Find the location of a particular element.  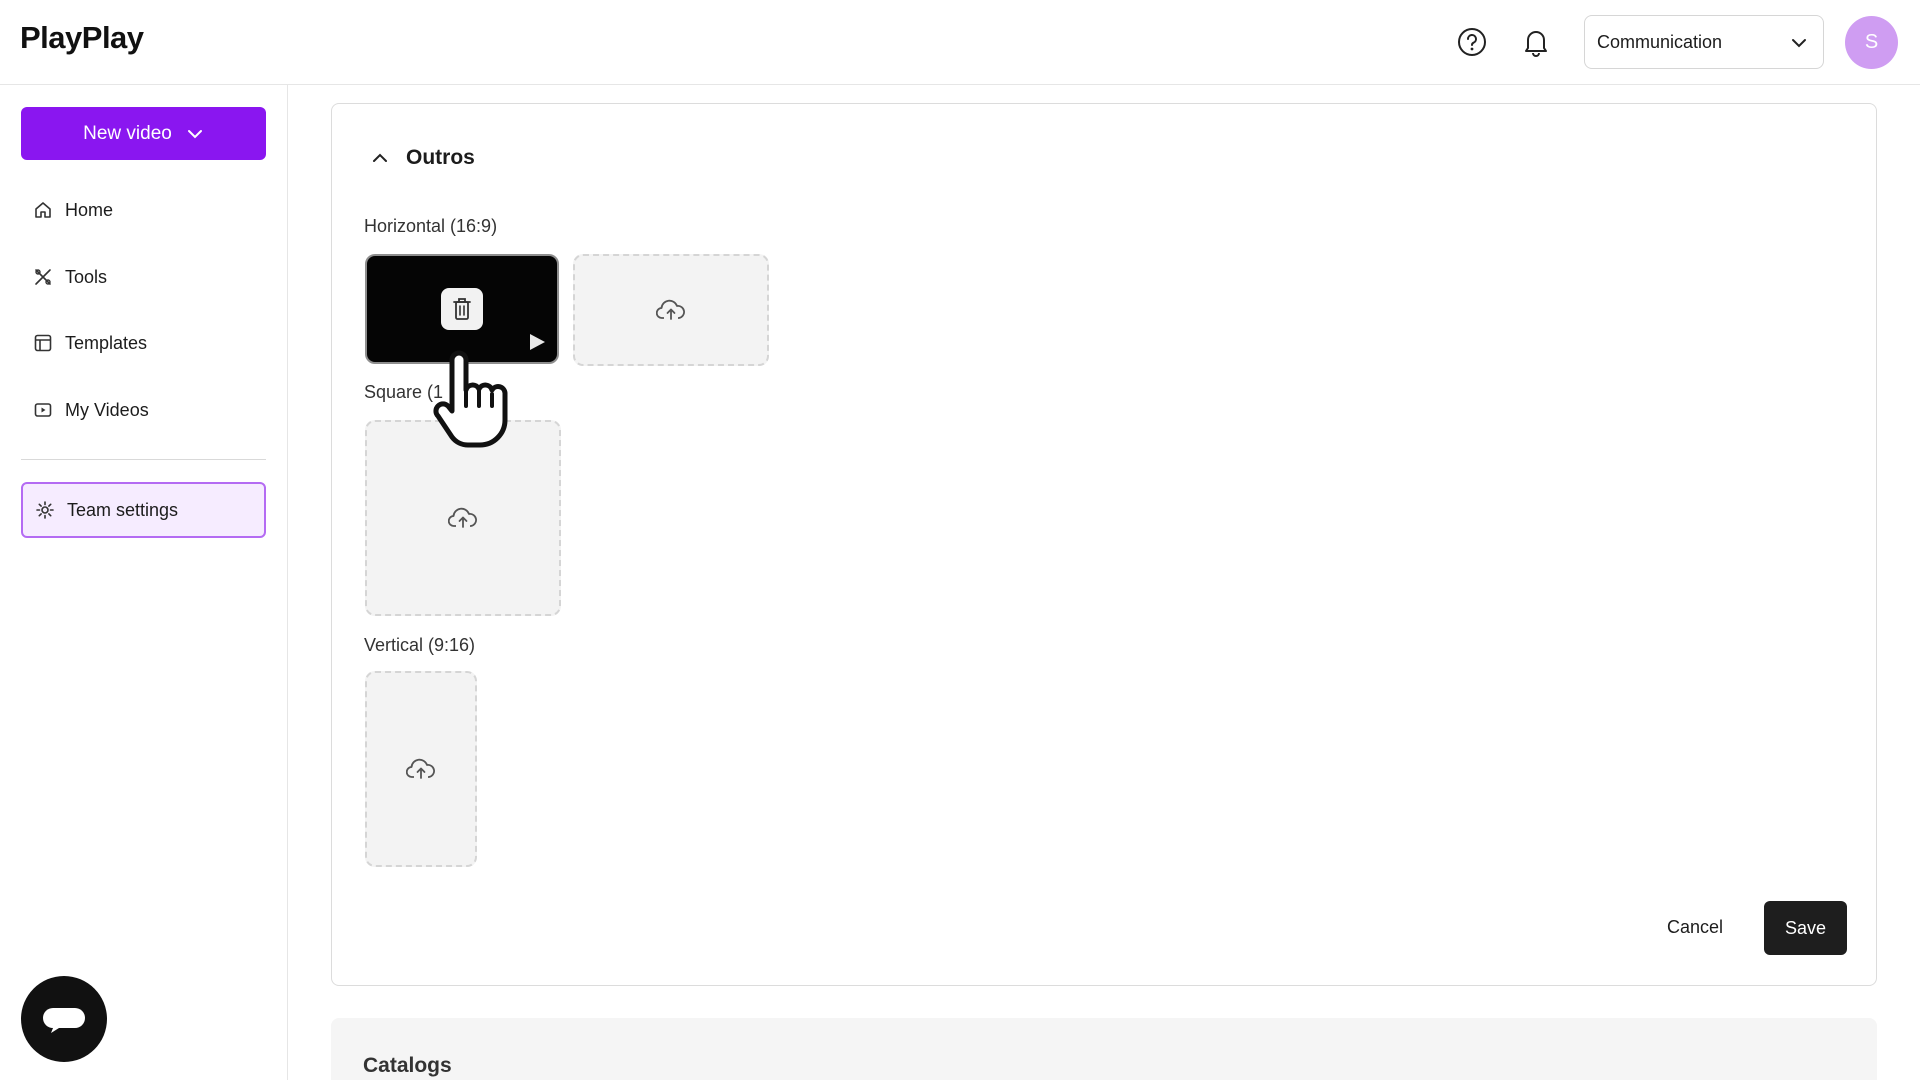

sidebar-item-label: Team settings is located at coordinates (123, 509).